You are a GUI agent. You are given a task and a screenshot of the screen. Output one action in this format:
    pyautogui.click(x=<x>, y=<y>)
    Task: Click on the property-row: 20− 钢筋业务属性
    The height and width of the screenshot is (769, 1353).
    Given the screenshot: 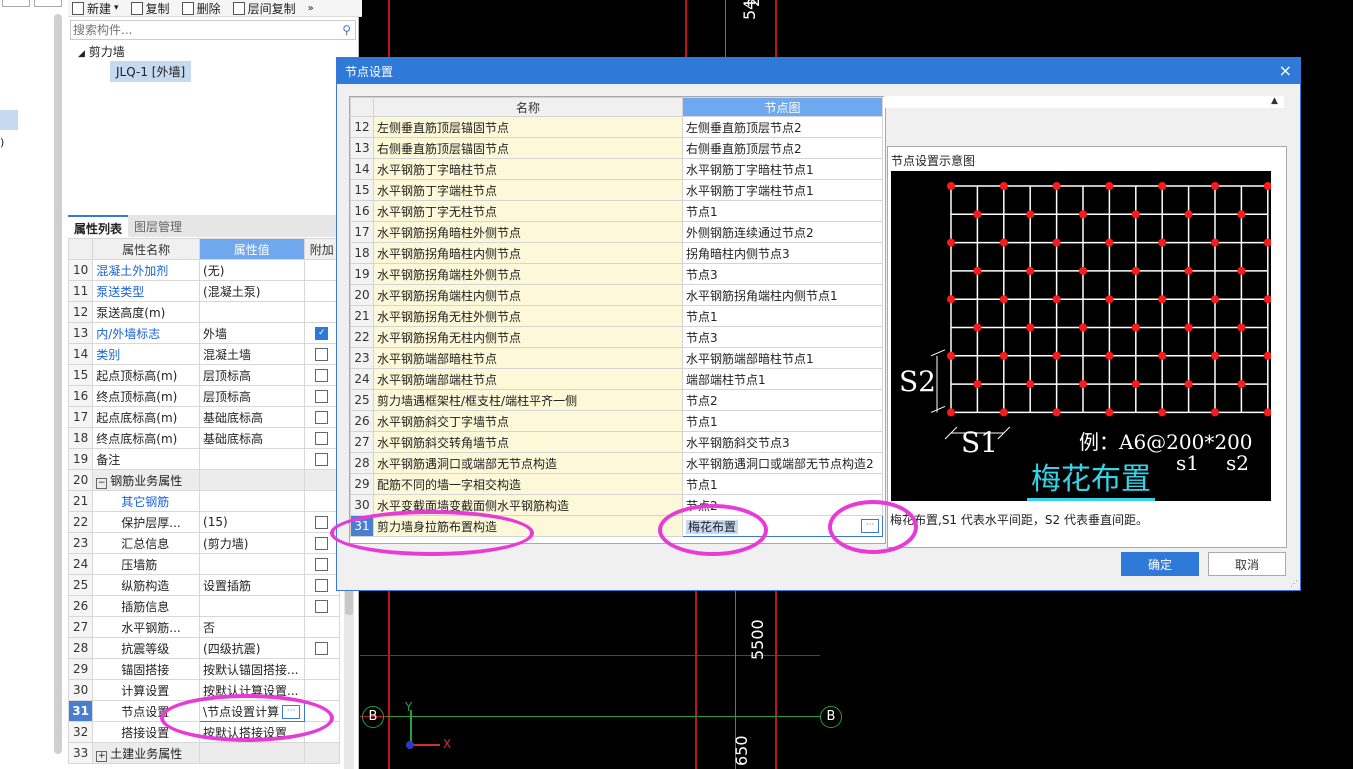 What is the action you would take?
    pyautogui.click(x=204, y=480)
    